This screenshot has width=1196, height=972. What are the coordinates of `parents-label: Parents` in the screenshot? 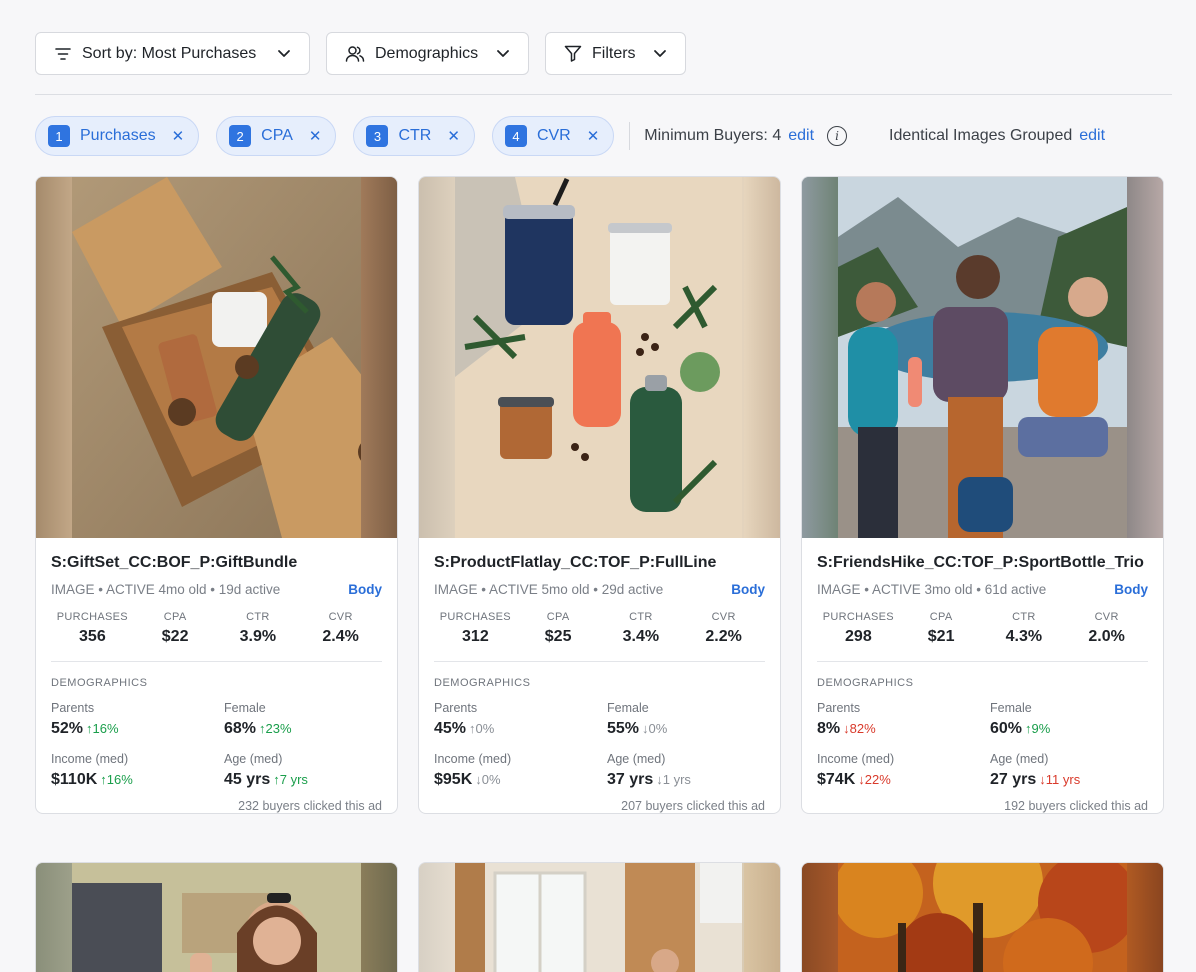 It's located at (839, 708).